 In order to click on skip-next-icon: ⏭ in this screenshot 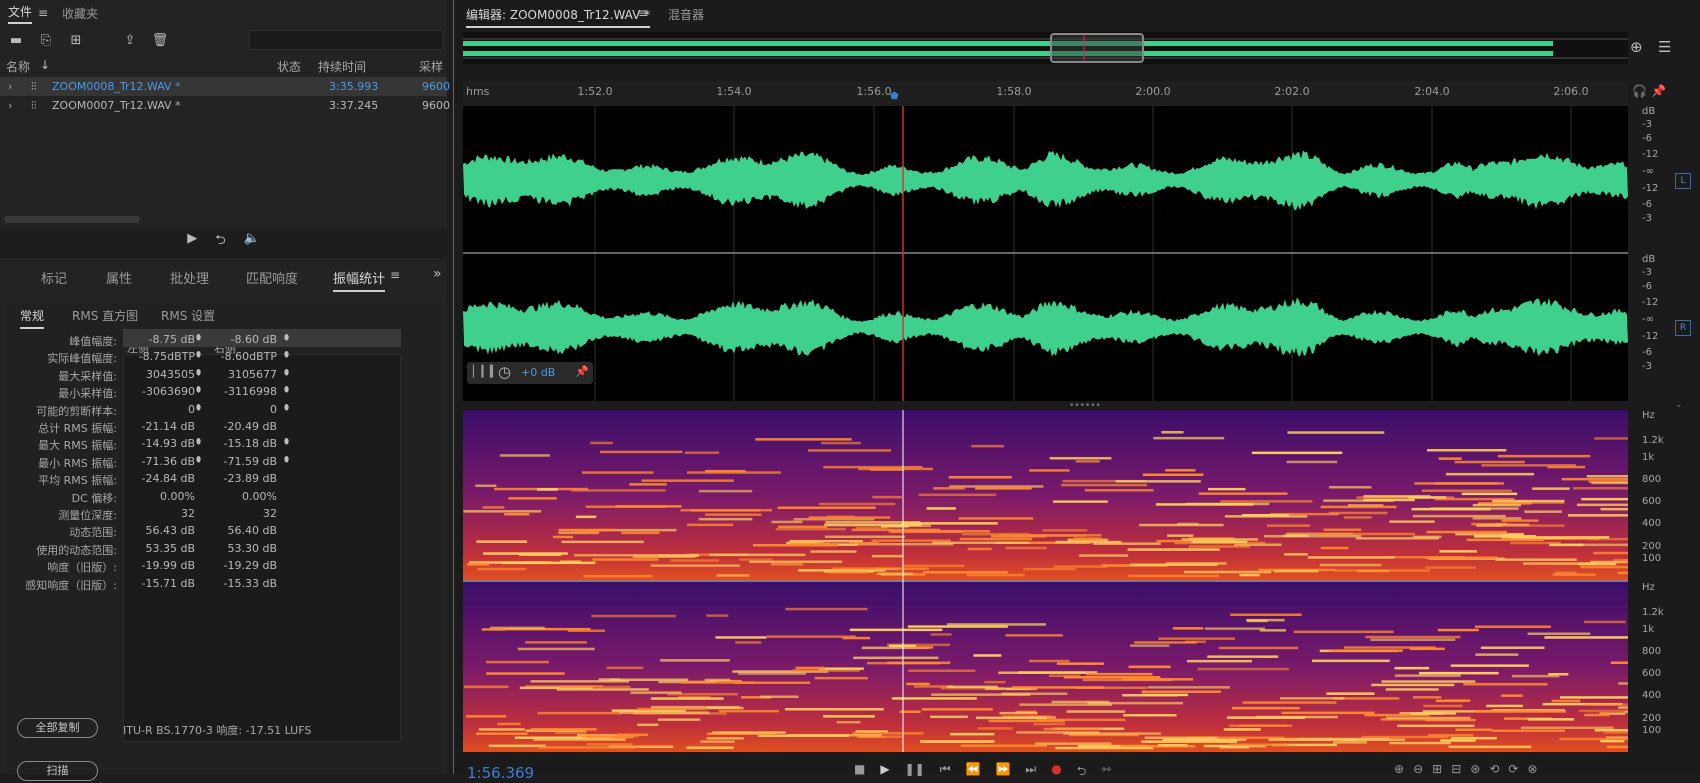, I will do `click(1030, 772)`.